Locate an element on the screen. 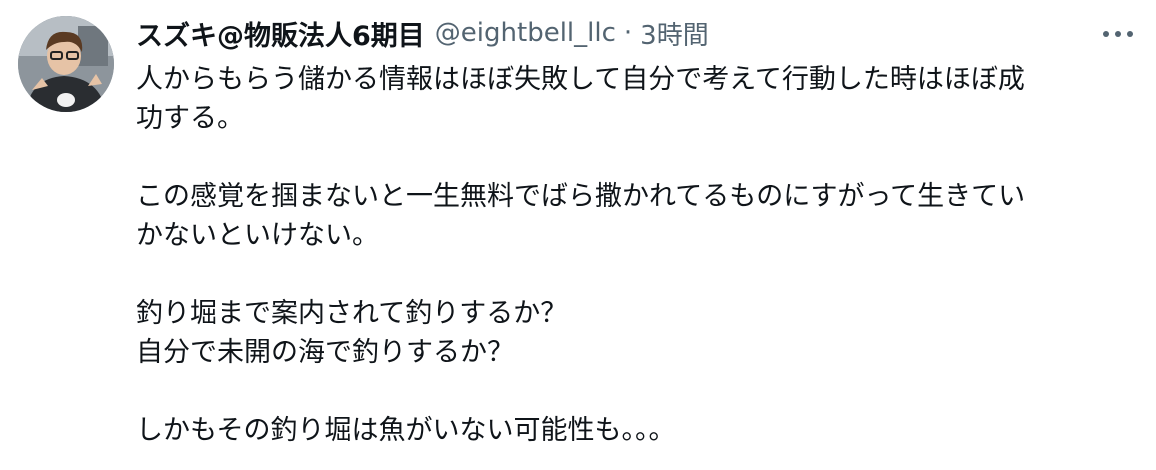  tweet-line: しかもその釣り堀は魚がいない可能性も。。。 is located at coordinates (406, 430).